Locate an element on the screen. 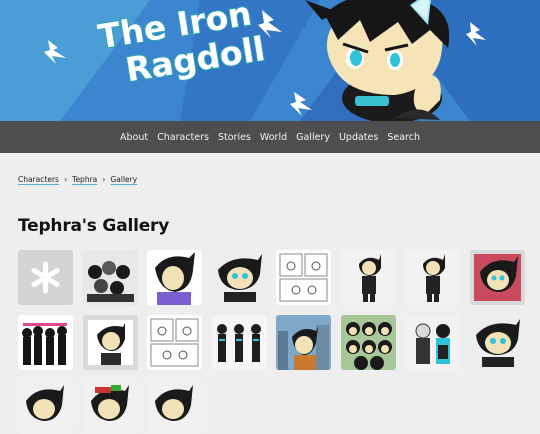 The width and height of the screenshot is (540, 434). thumb-framed-bust is located at coordinates (110, 342).